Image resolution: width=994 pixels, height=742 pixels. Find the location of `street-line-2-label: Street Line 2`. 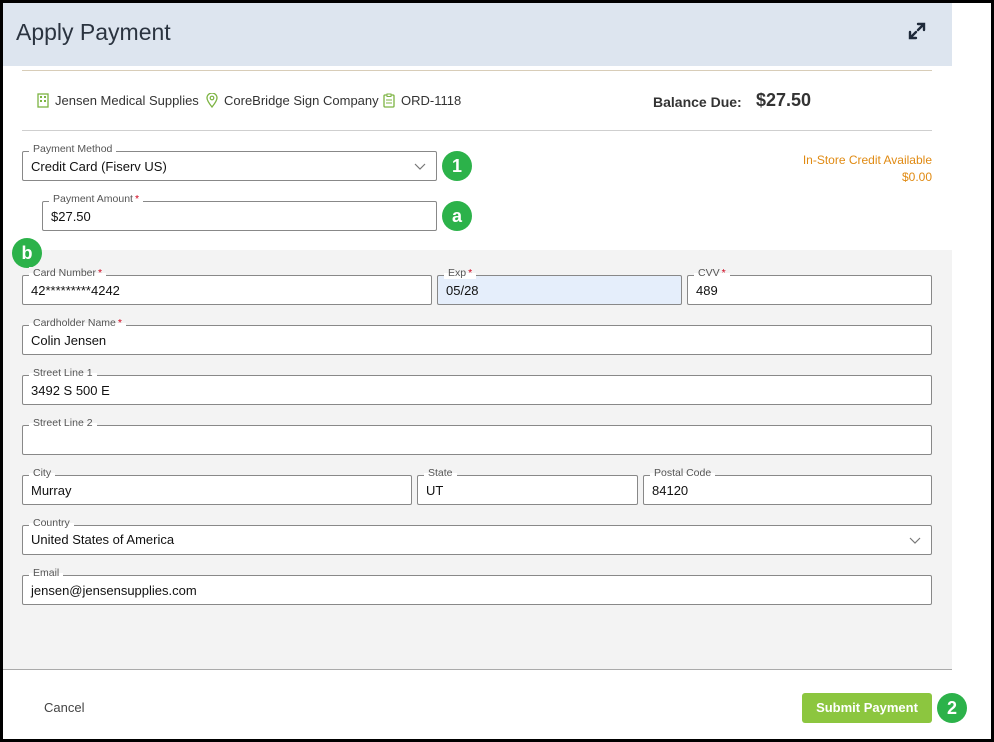

street-line-2-label: Street Line 2 is located at coordinates (63, 423).